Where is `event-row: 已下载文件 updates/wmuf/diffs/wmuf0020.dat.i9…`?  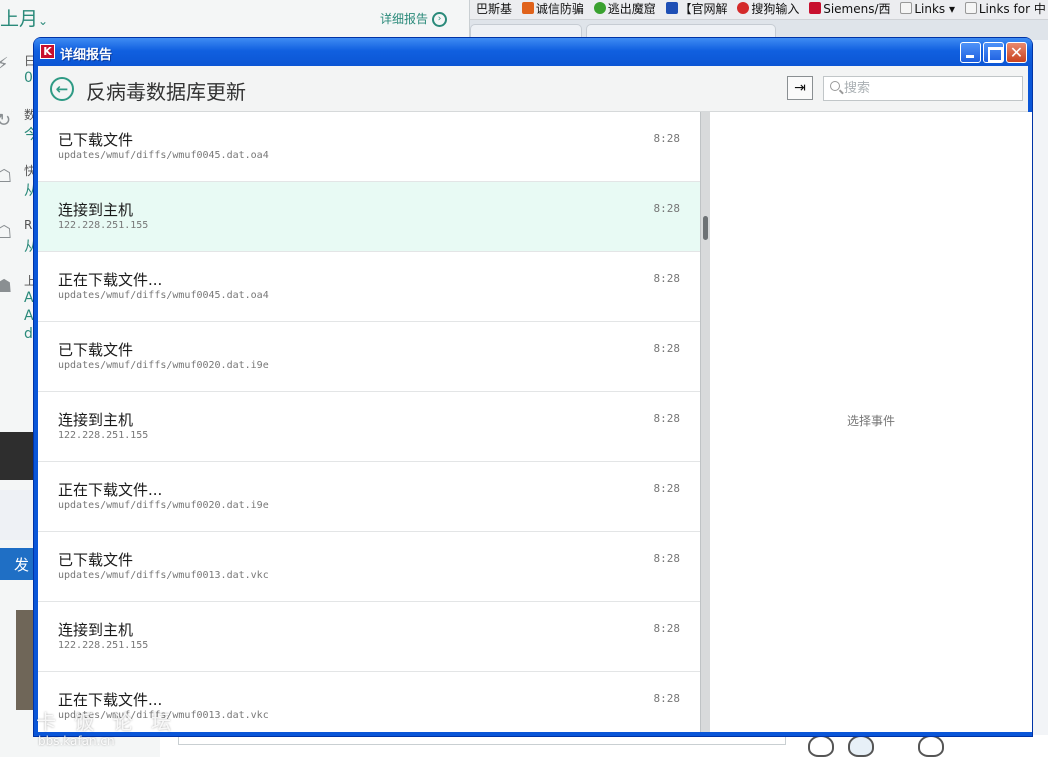 event-row: 已下载文件 updates/wmuf/diffs/wmuf0020.dat.i9… is located at coordinates (369, 357).